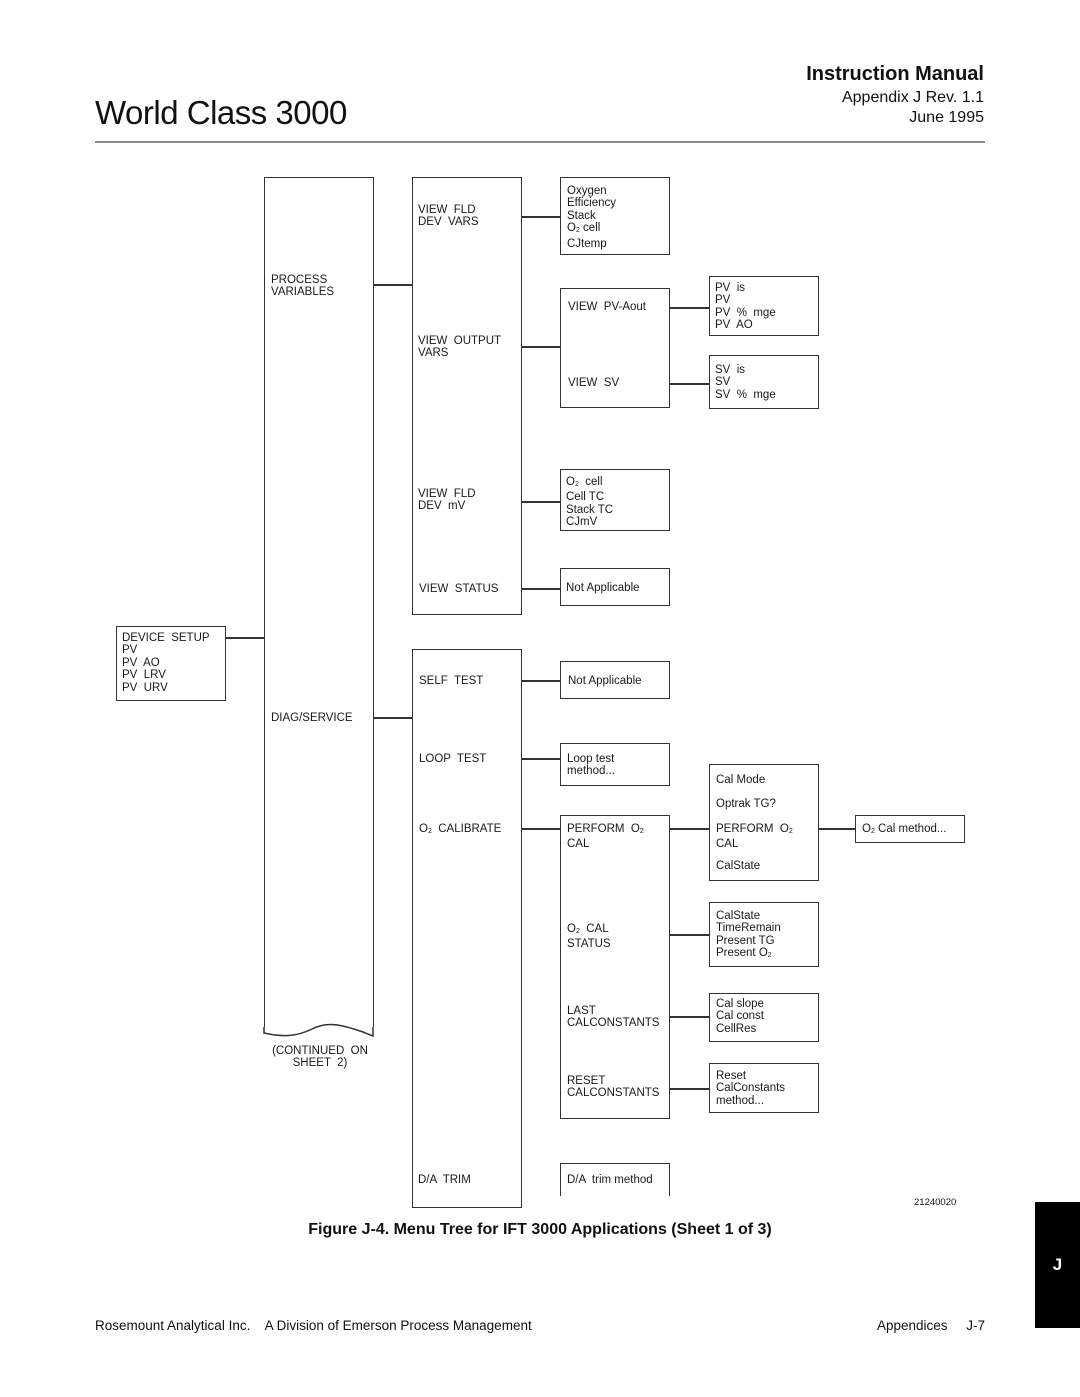 This screenshot has height=1397, width=1080. What do you see at coordinates (318, 1030) in the screenshot?
I see `torn-edge` at bounding box center [318, 1030].